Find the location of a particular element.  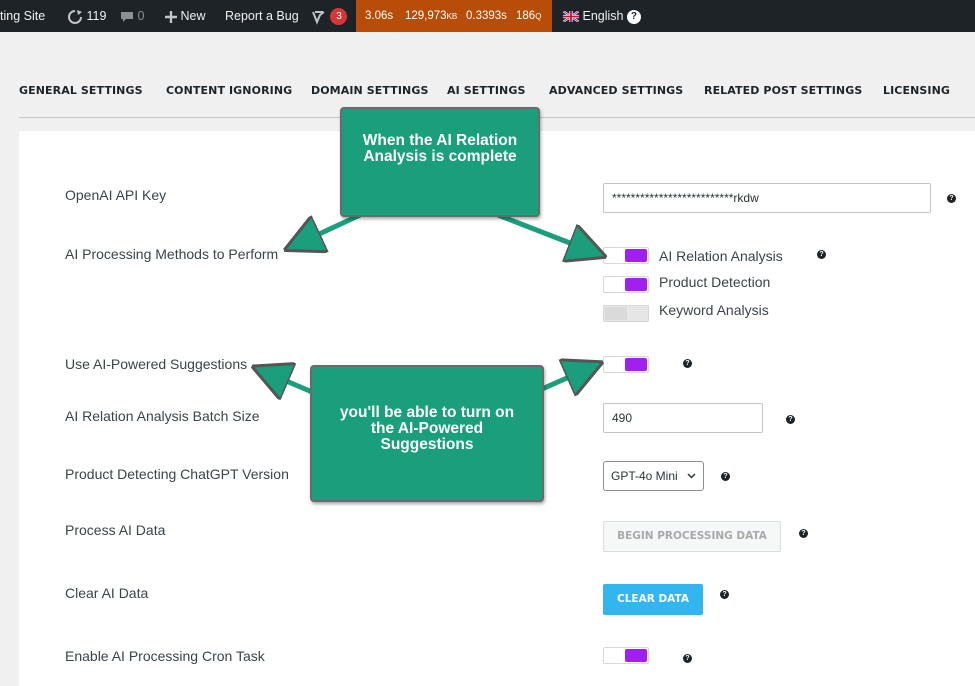

arrow-to-methods-label is located at coordinates (332, 227).